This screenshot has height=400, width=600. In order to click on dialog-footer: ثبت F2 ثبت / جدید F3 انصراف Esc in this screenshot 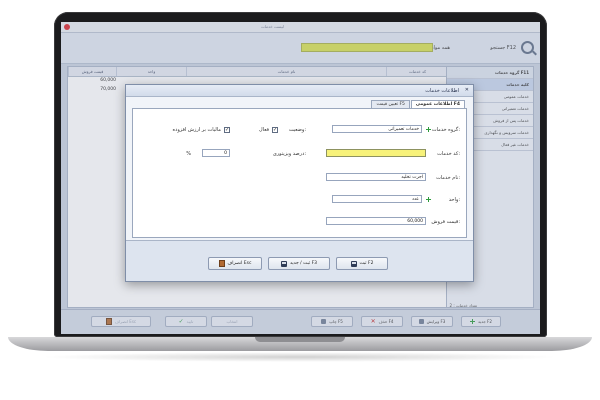, I will do `click(299, 260)`.